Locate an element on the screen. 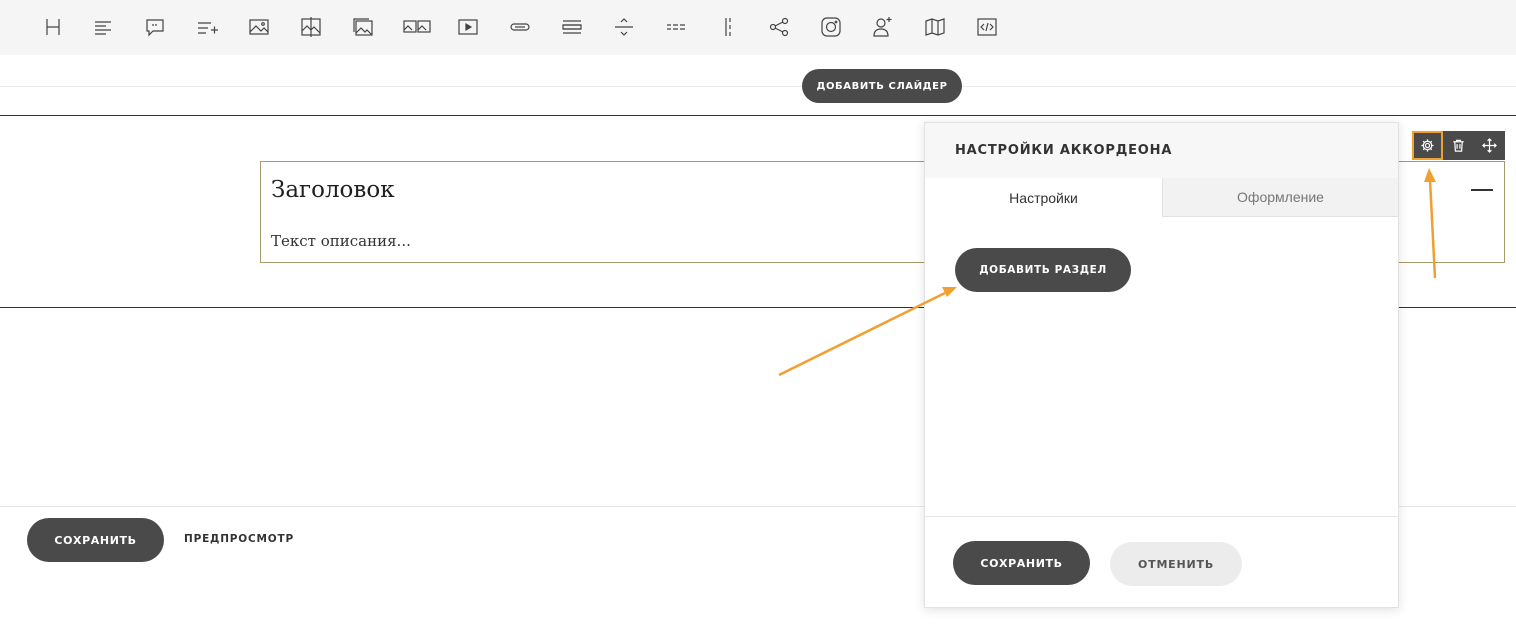  panel-cancel-button: ОТМЕНИТЬ is located at coordinates (1176, 564).